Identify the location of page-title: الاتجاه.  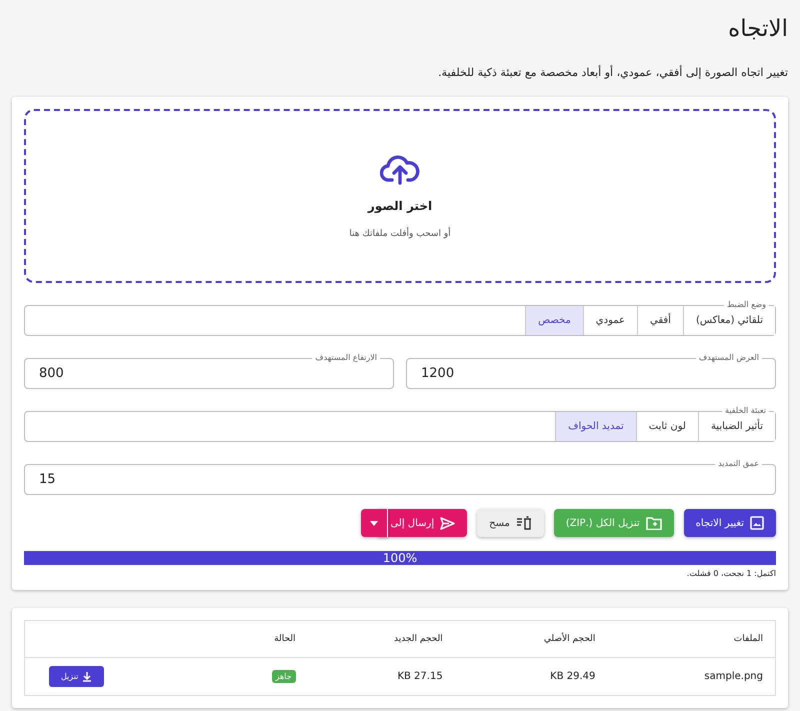
(757, 28).